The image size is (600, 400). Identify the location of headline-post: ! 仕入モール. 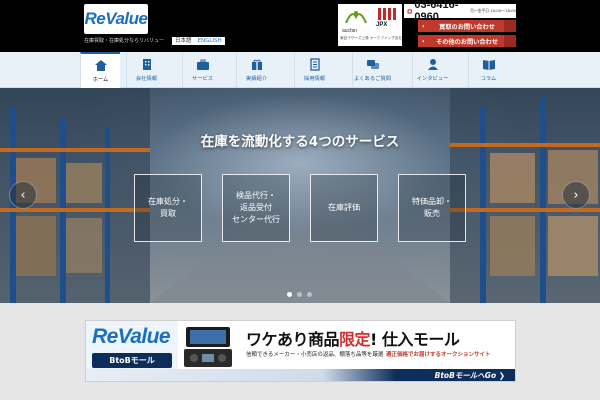
(415, 339).